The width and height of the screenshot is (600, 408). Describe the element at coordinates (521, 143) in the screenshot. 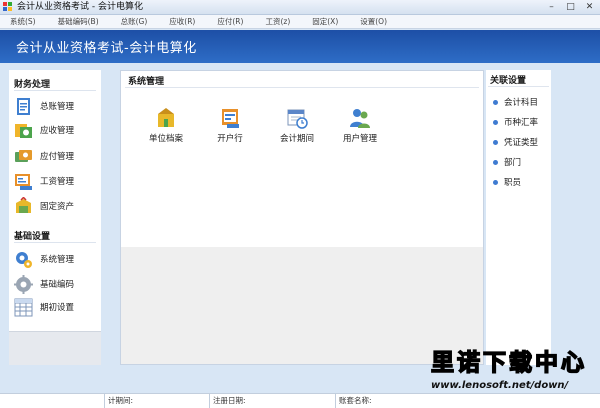

I see `related-item-label: 凭证类型` at that location.